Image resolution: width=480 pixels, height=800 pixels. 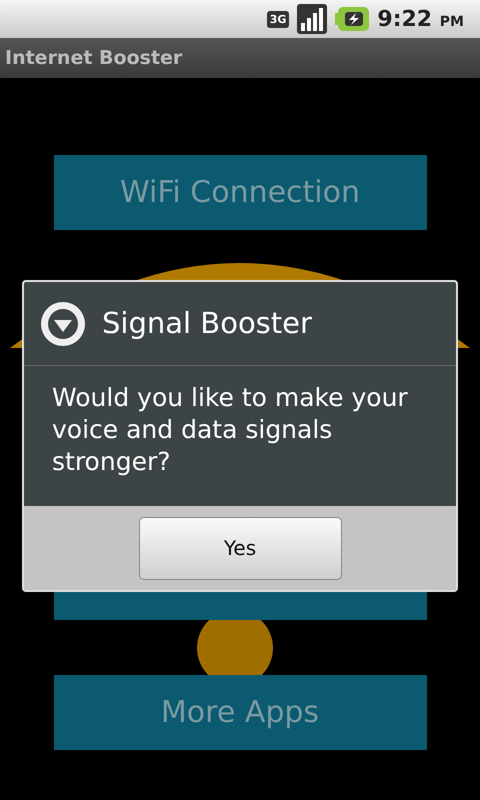 What do you see at coordinates (230, 430) in the screenshot?
I see `dialog-message: Would you like to make your voice and data signals stronger?` at bounding box center [230, 430].